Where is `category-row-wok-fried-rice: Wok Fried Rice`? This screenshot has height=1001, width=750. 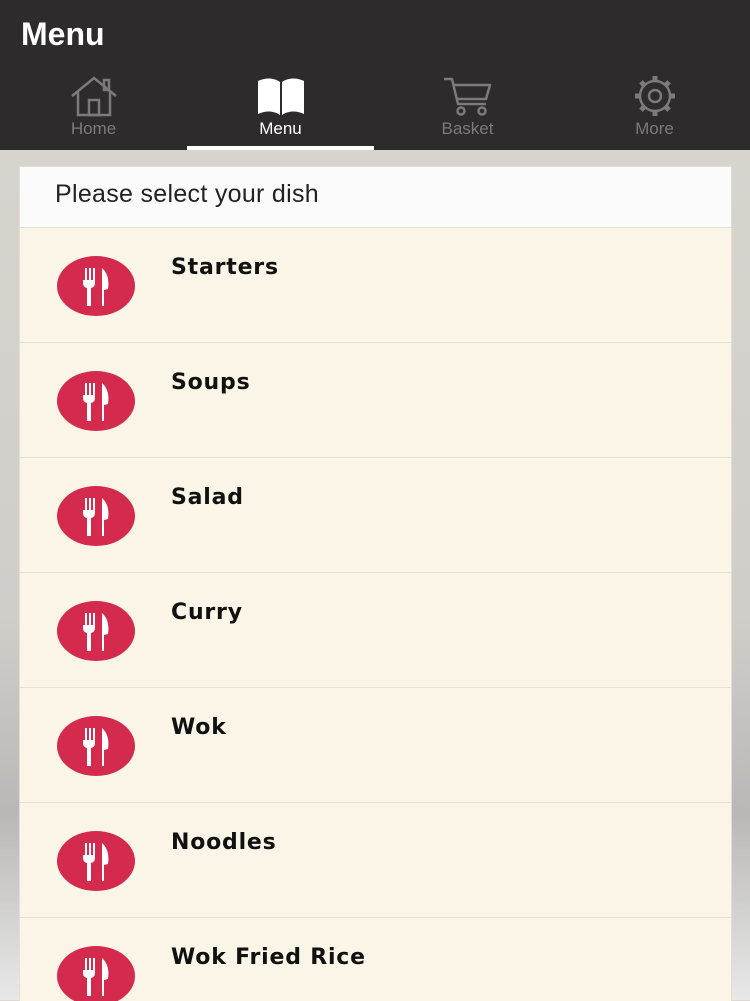 category-row-wok-fried-rice: Wok Fried Rice is located at coordinates (375, 959).